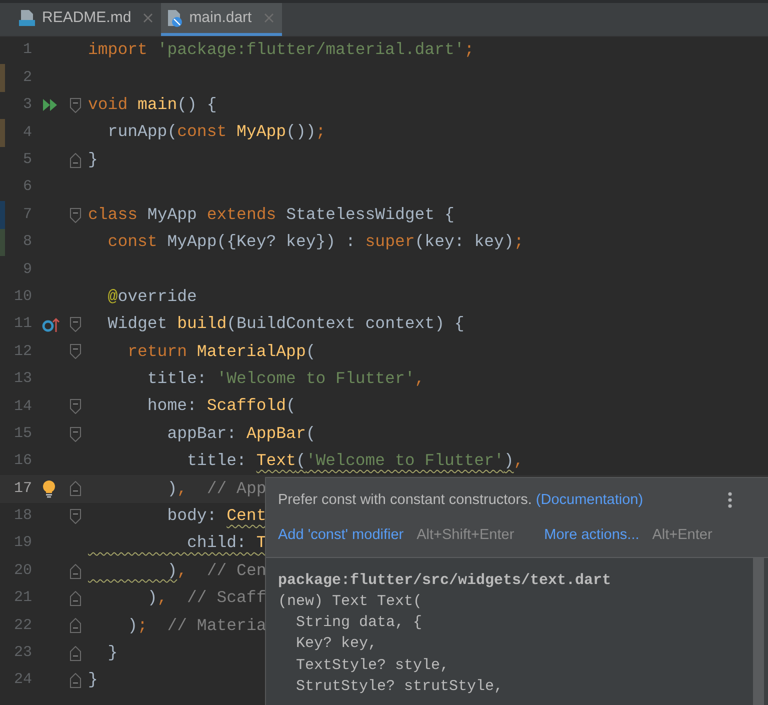 This screenshot has width=768, height=705. I want to click on code-line: ), // Scaff, so click(206, 598).